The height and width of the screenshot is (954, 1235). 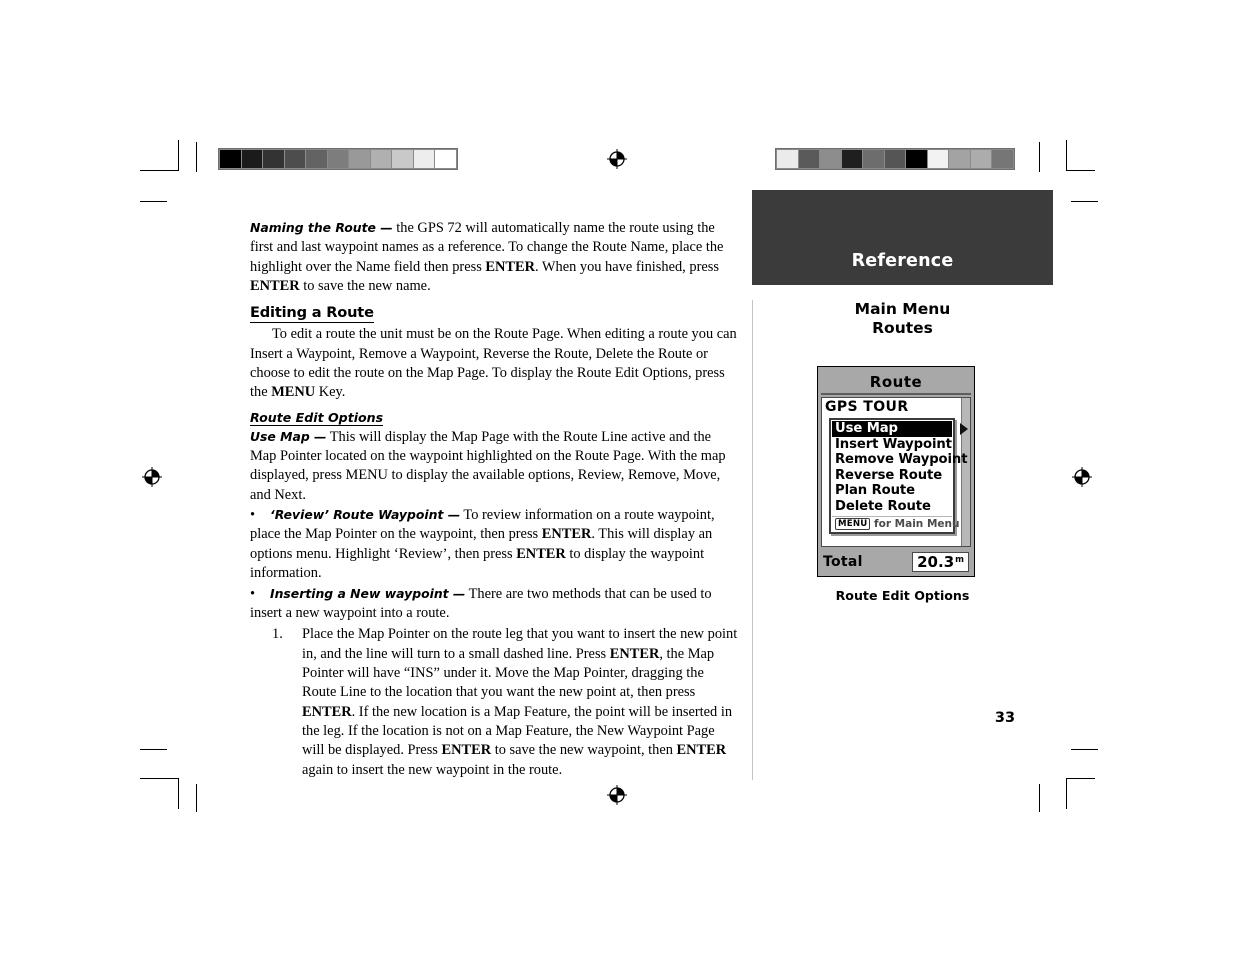 I want to click on lead-in-naming-the-route: Naming the Route —, so click(x=321, y=227).